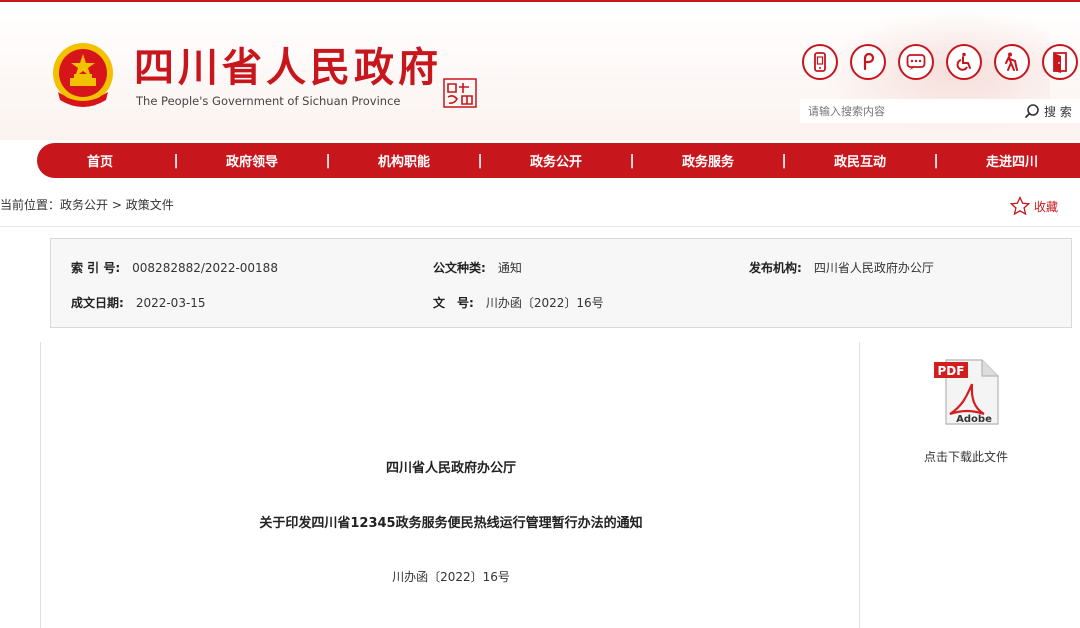 The width and height of the screenshot is (1080, 628). Describe the element at coordinates (951, 371) in the screenshot. I see `pdf-badge-text: PDF` at that location.